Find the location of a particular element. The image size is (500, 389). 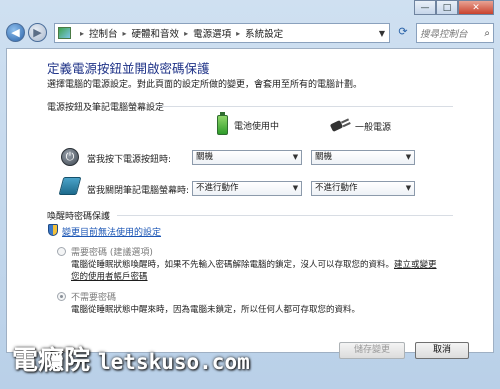

uac-shield-icon is located at coordinates (53, 230).